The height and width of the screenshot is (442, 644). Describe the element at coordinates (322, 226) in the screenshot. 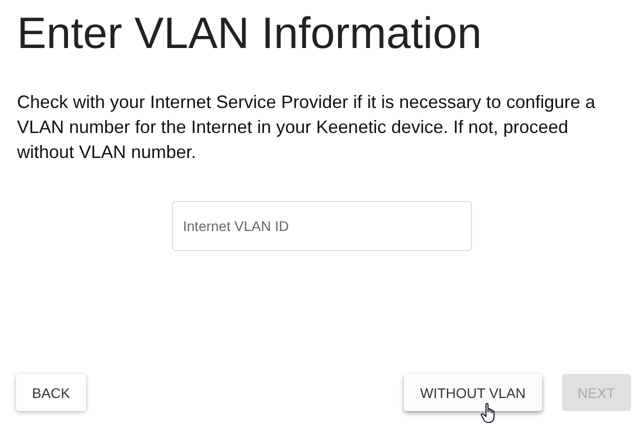

I see `vlan-id-field: Internet VLAN ID` at that location.